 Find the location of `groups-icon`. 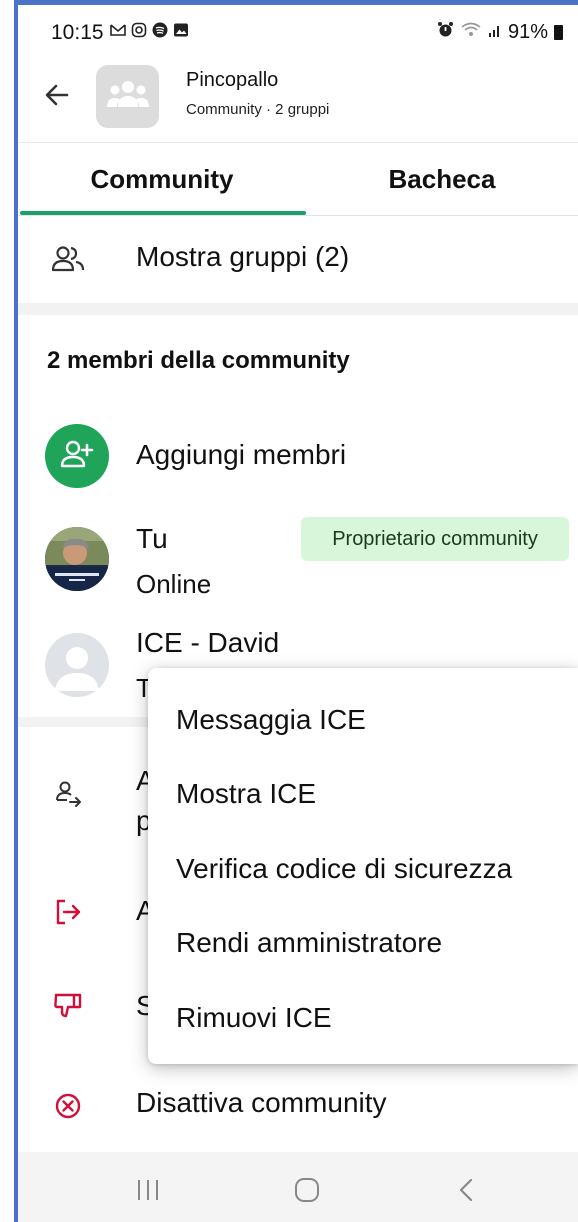

groups-icon is located at coordinates (68, 259).